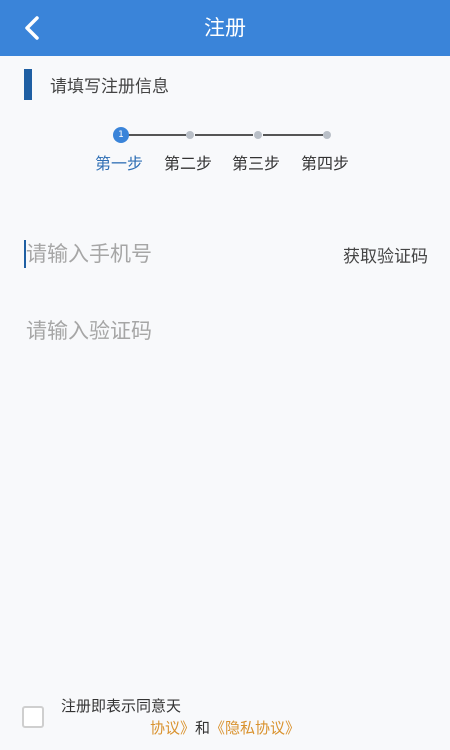 This screenshot has width=450, height=750. What do you see at coordinates (33, 717) in the screenshot?
I see `agree-checkbox` at bounding box center [33, 717].